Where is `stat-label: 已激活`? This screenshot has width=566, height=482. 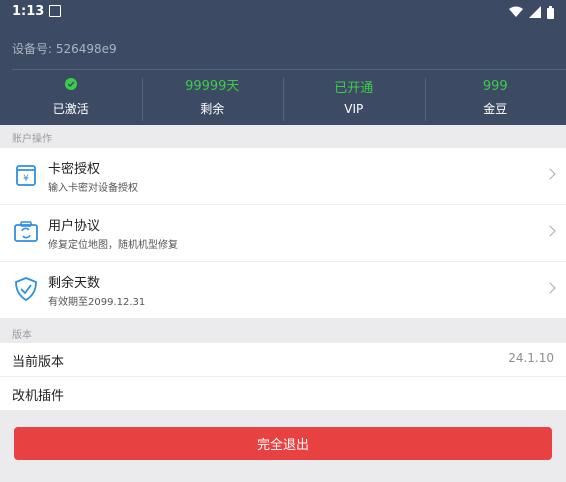
stat-label: 已激活 is located at coordinates (70, 109).